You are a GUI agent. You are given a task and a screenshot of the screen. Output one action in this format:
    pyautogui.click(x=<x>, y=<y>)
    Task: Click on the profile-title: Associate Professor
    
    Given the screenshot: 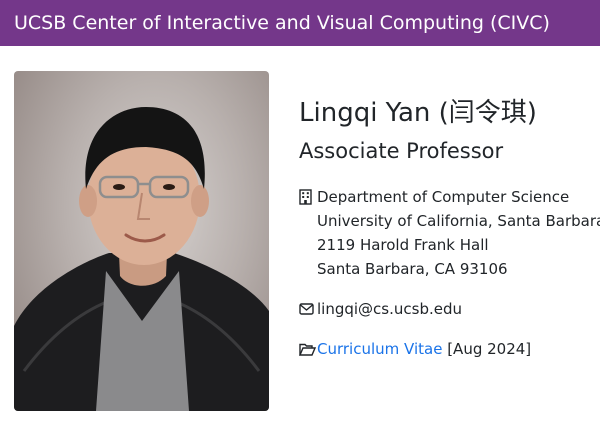 What is the action you would take?
    pyautogui.click(x=401, y=151)
    